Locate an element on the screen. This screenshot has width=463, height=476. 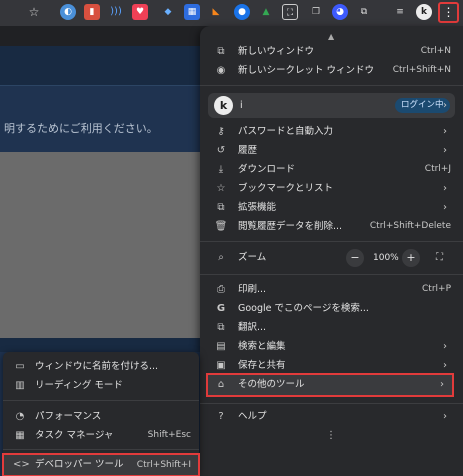
menu-item-help: ? ヘルプ › is located at coordinates (331, 416).